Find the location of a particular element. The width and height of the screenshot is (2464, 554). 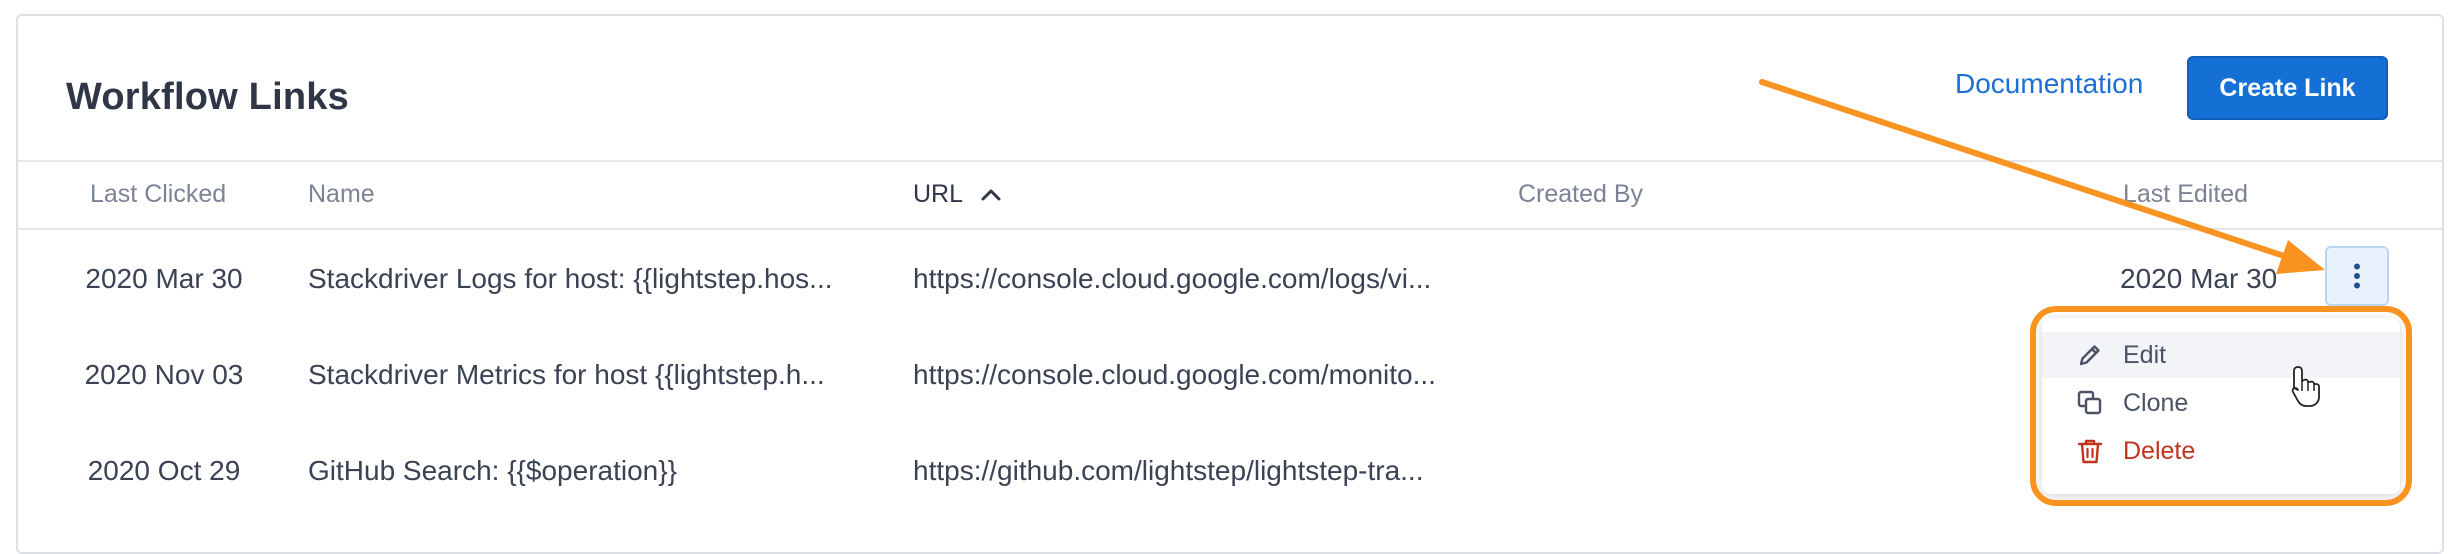

page-title: Workflow Links is located at coordinates (207, 97).